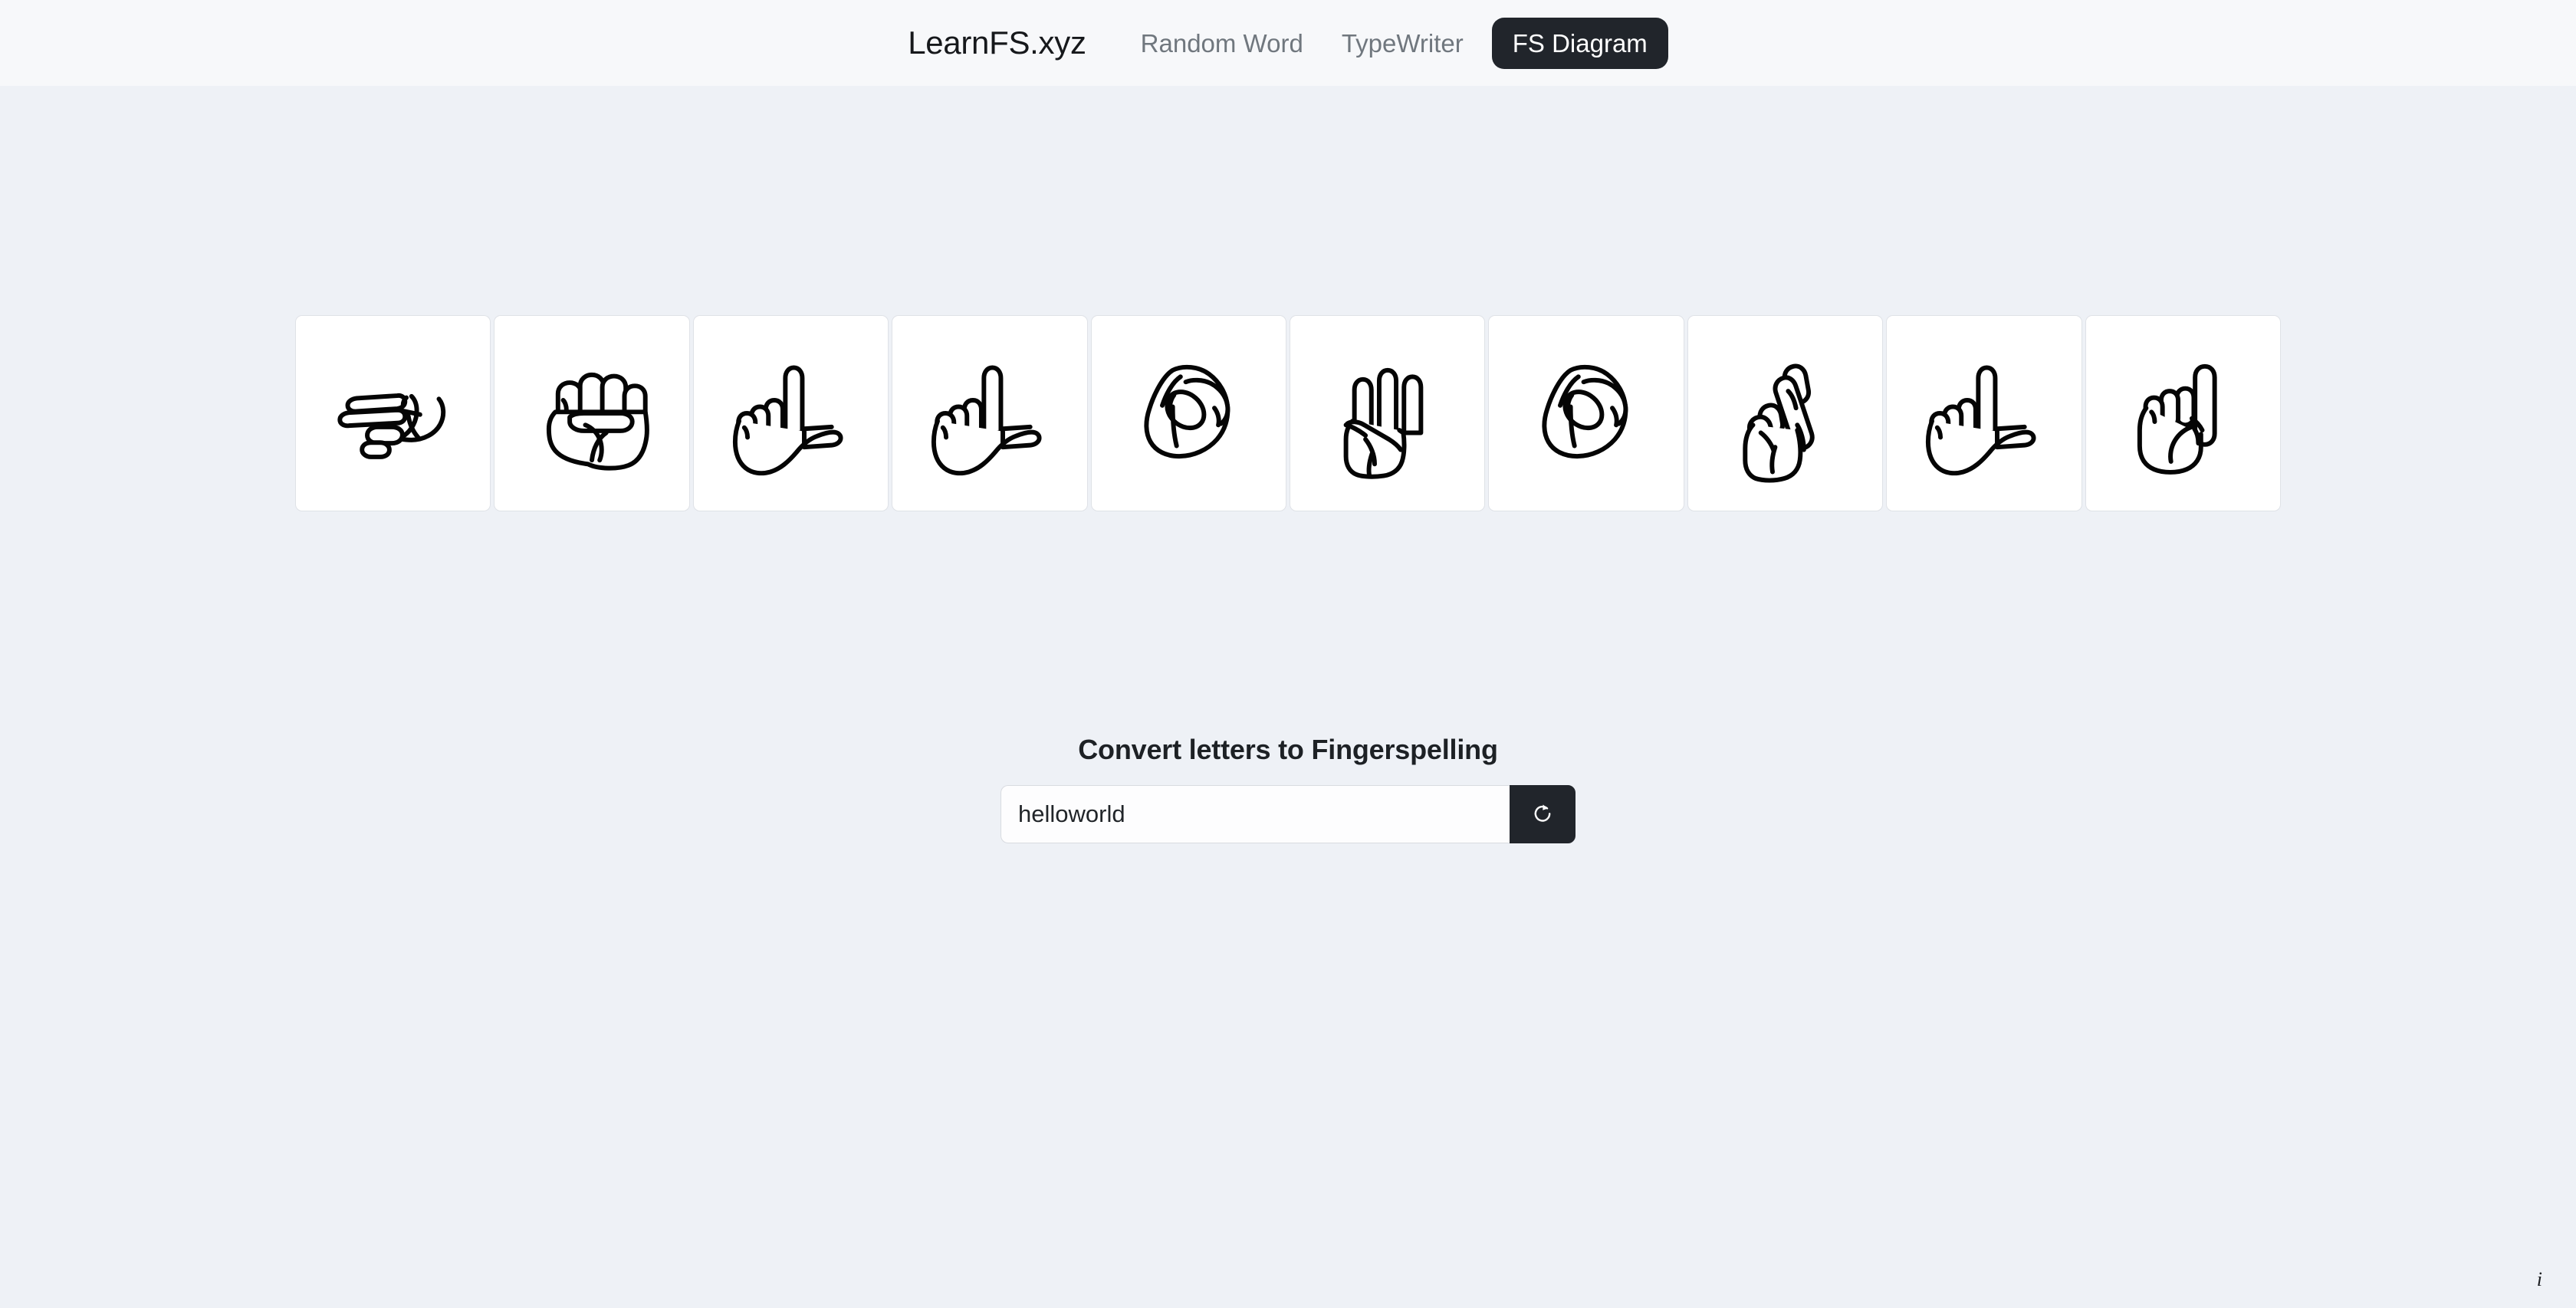  Describe the element at coordinates (1580, 43) in the screenshot. I see `nav-link-fs-diagram: FS Diagram` at that location.